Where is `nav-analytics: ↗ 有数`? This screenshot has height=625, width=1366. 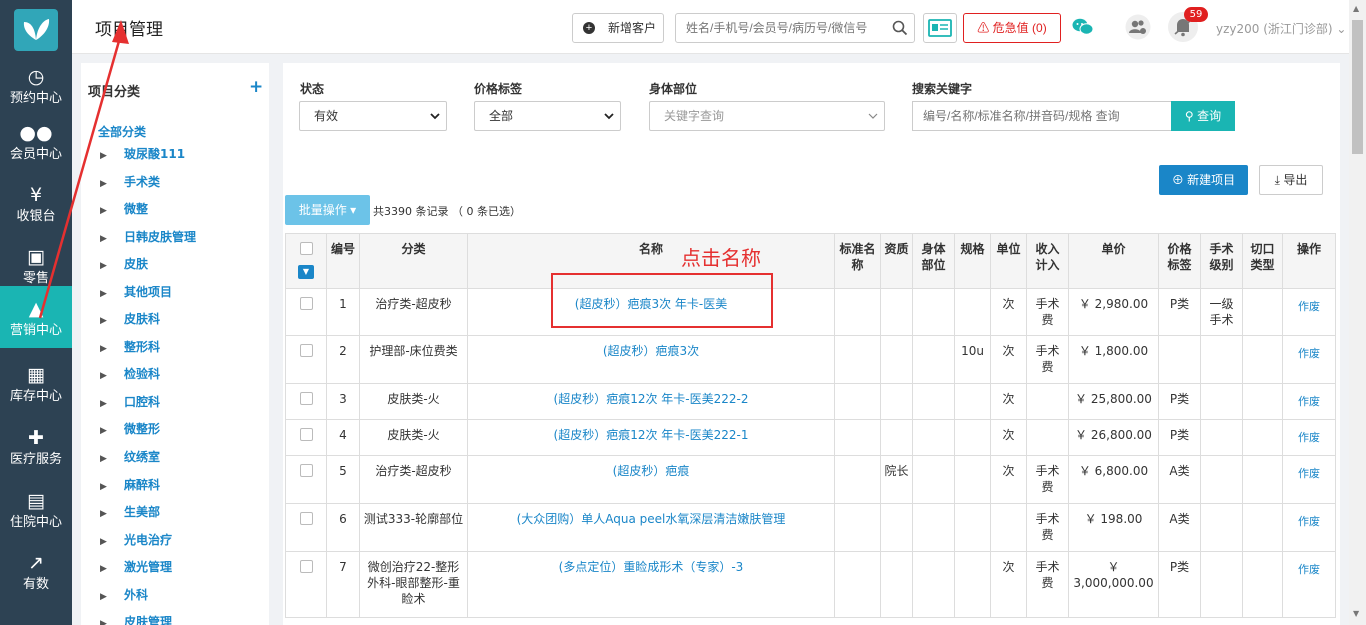 nav-analytics: ↗ 有数 is located at coordinates (36, 571).